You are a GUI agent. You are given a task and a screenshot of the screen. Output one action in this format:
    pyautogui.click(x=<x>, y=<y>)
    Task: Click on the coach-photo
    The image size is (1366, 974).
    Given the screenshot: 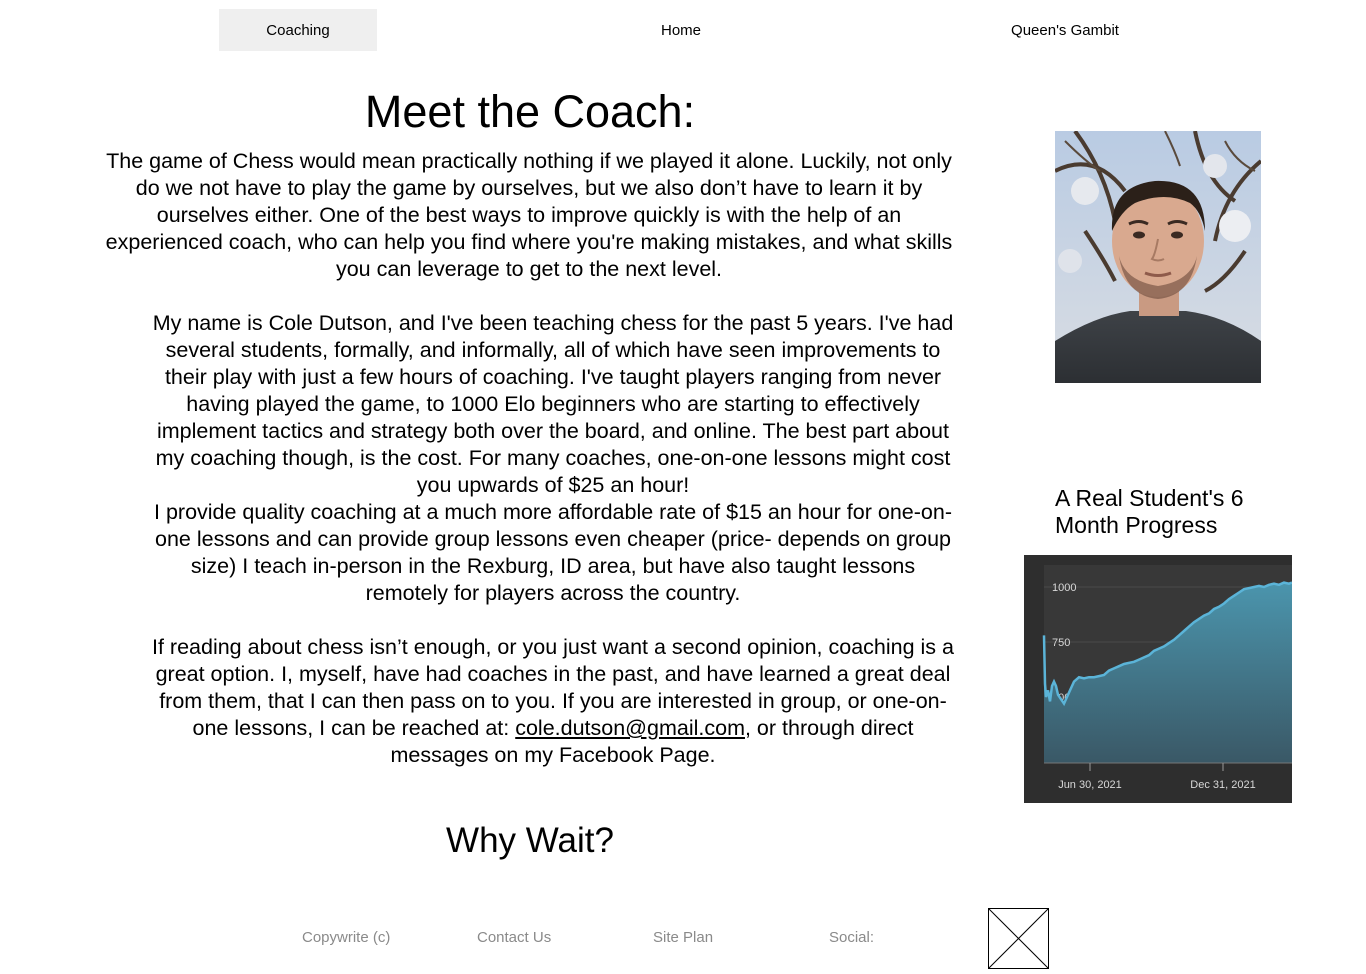 What is the action you would take?
    pyautogui.click(x=1158, y=257)
    